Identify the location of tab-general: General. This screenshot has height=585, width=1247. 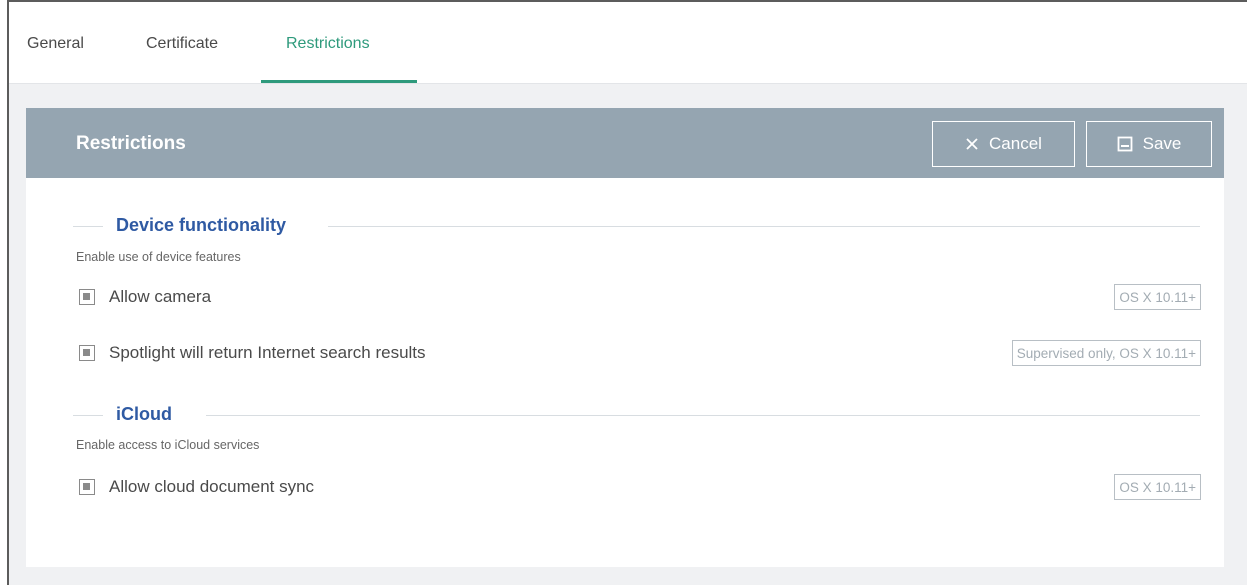
(55, 44).